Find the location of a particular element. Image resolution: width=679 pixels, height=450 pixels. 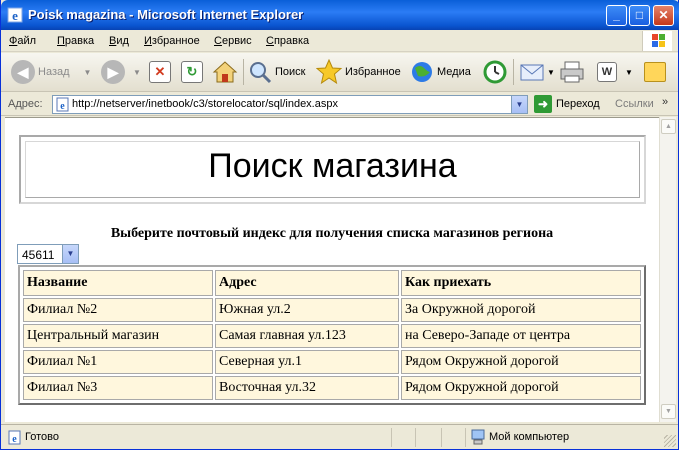

page-status-icon: e is located at coordinates (14, 437).